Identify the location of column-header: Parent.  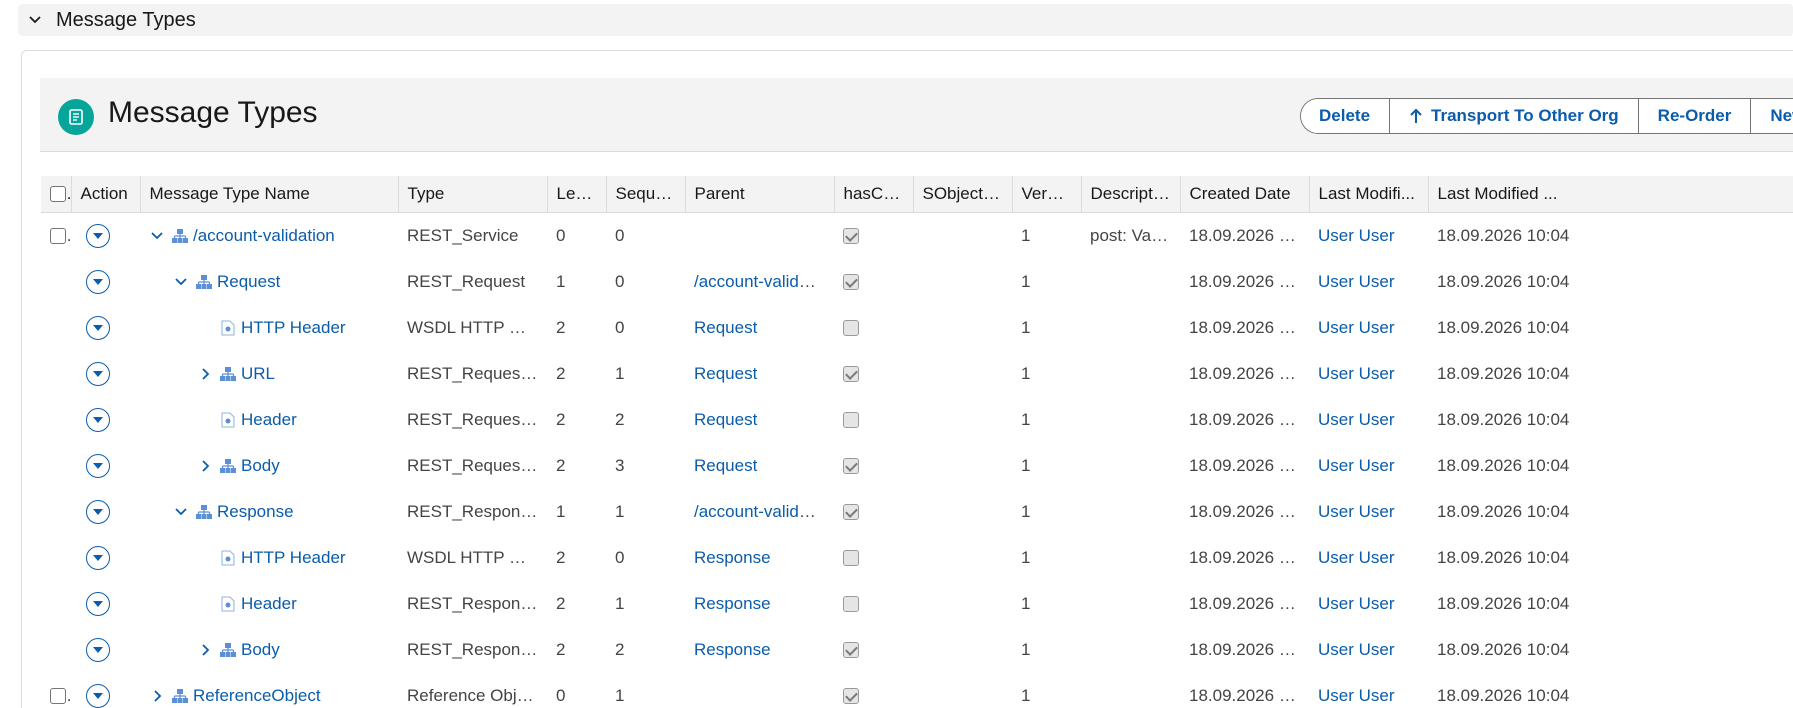
(760, 194).